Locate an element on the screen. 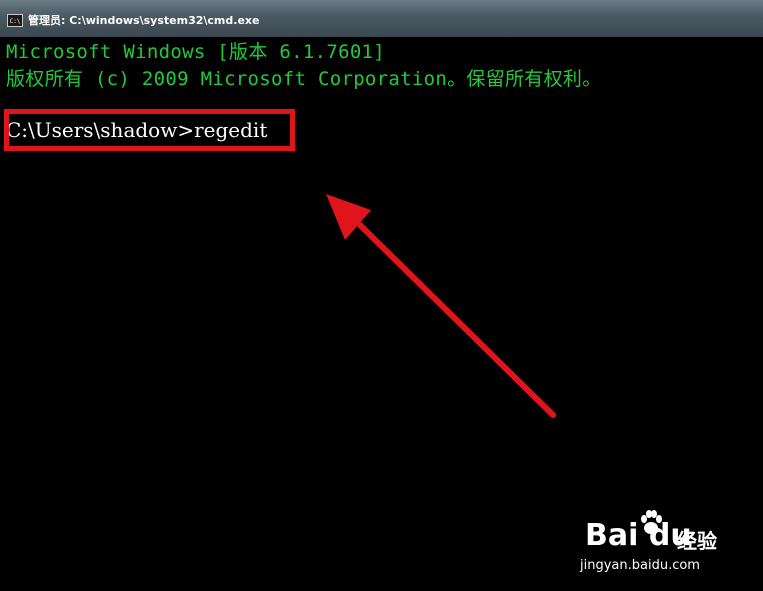 This screenshot has width=763, height=591. annotation-arrow is located at coordinates (441, 306).